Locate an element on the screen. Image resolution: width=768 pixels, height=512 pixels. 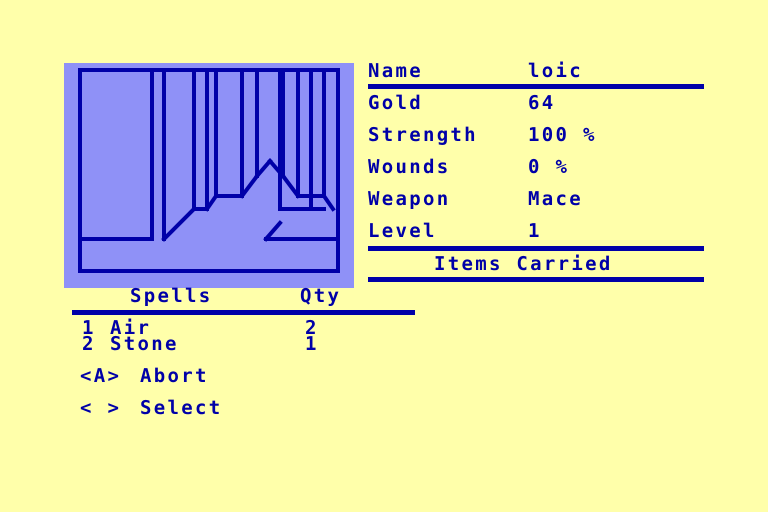
stat-label-wounds: Wounds is located at coordinates (409, 167).